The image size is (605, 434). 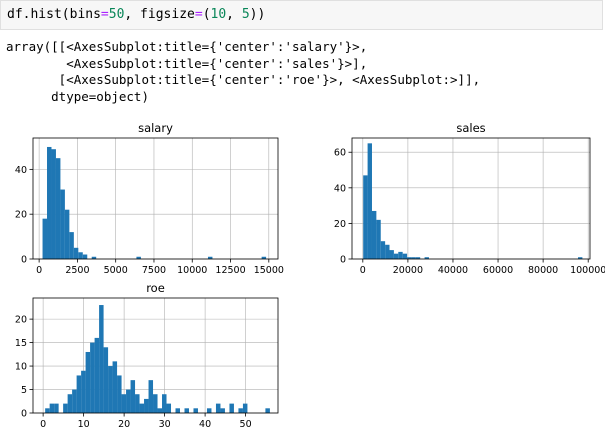 I want to click on x-tick-label: 7500, so click(x=154, y=270).